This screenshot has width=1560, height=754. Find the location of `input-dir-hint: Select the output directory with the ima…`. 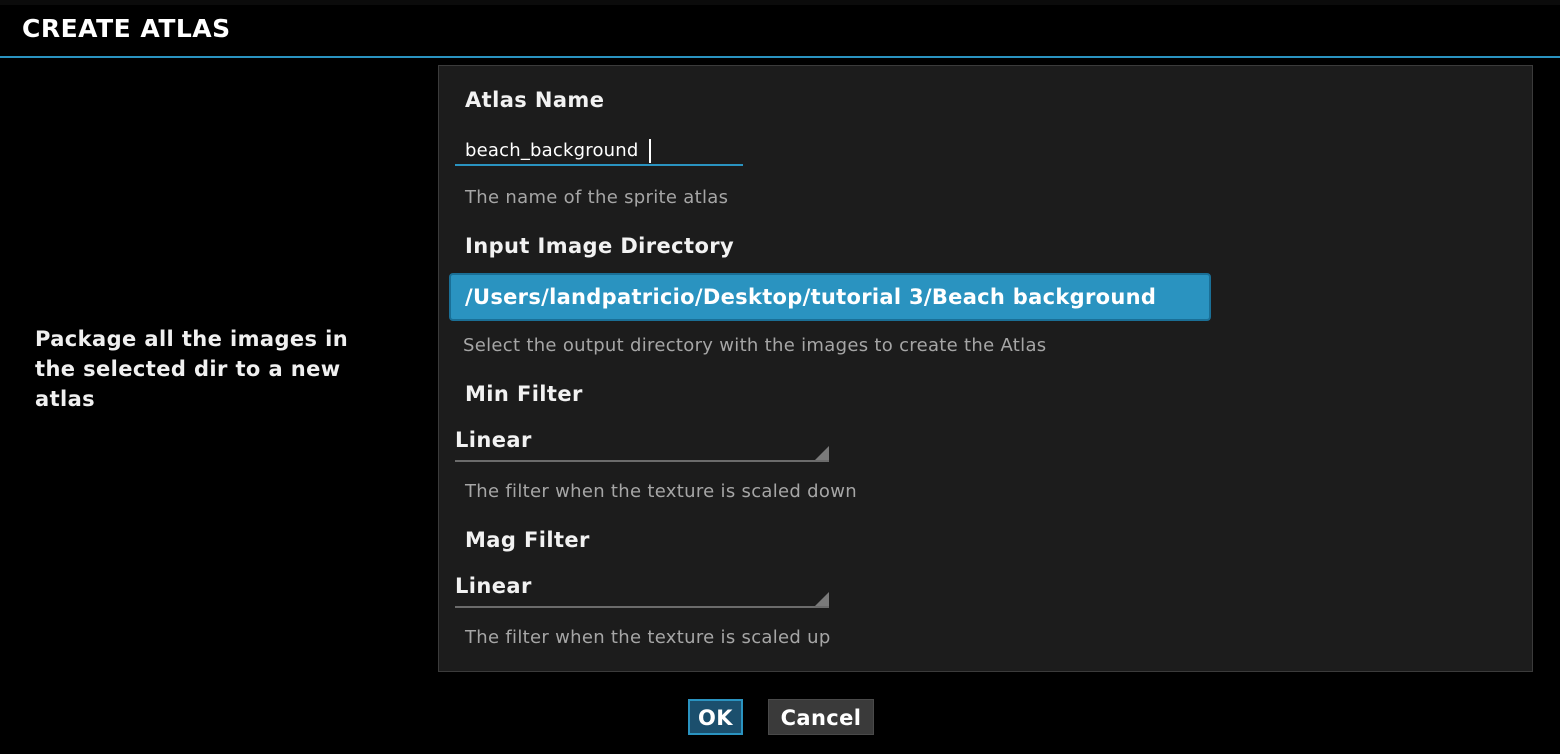

input-dir-hint: Select the output directory with the ima… is located at coordinates (755, 345).